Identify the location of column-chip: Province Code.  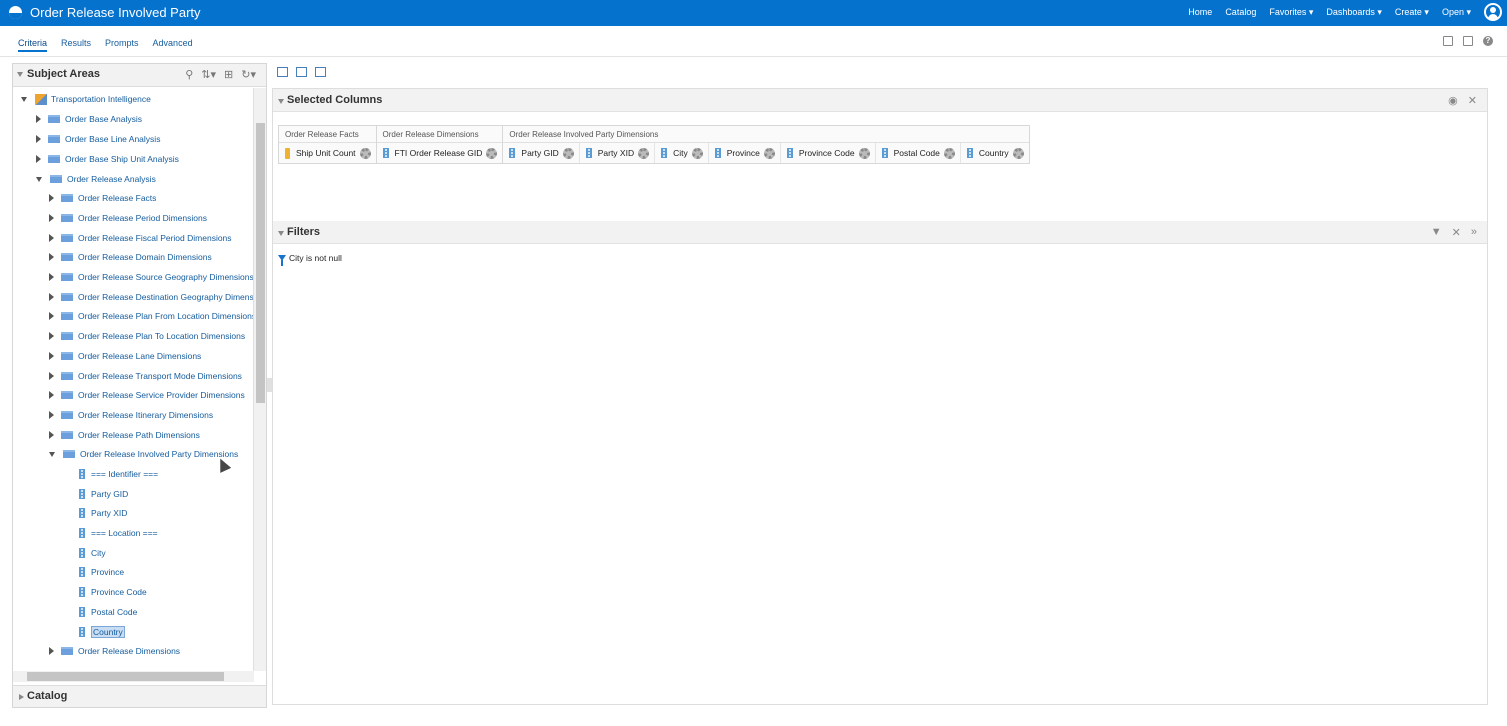
(828, 153).